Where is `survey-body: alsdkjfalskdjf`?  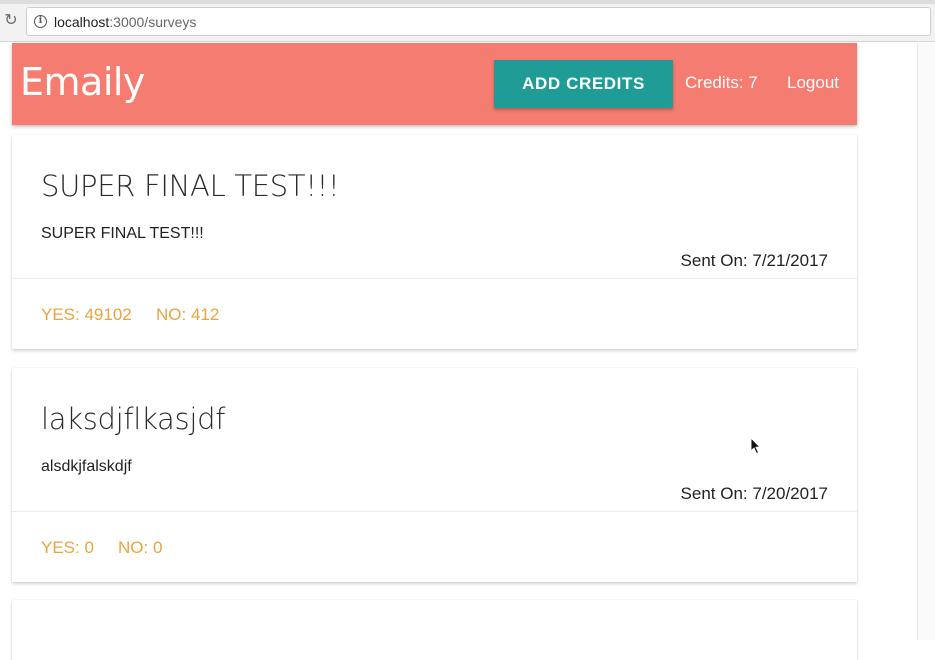
survey-body: alsdkjfalskdjf is located at coordinates (86, 466).